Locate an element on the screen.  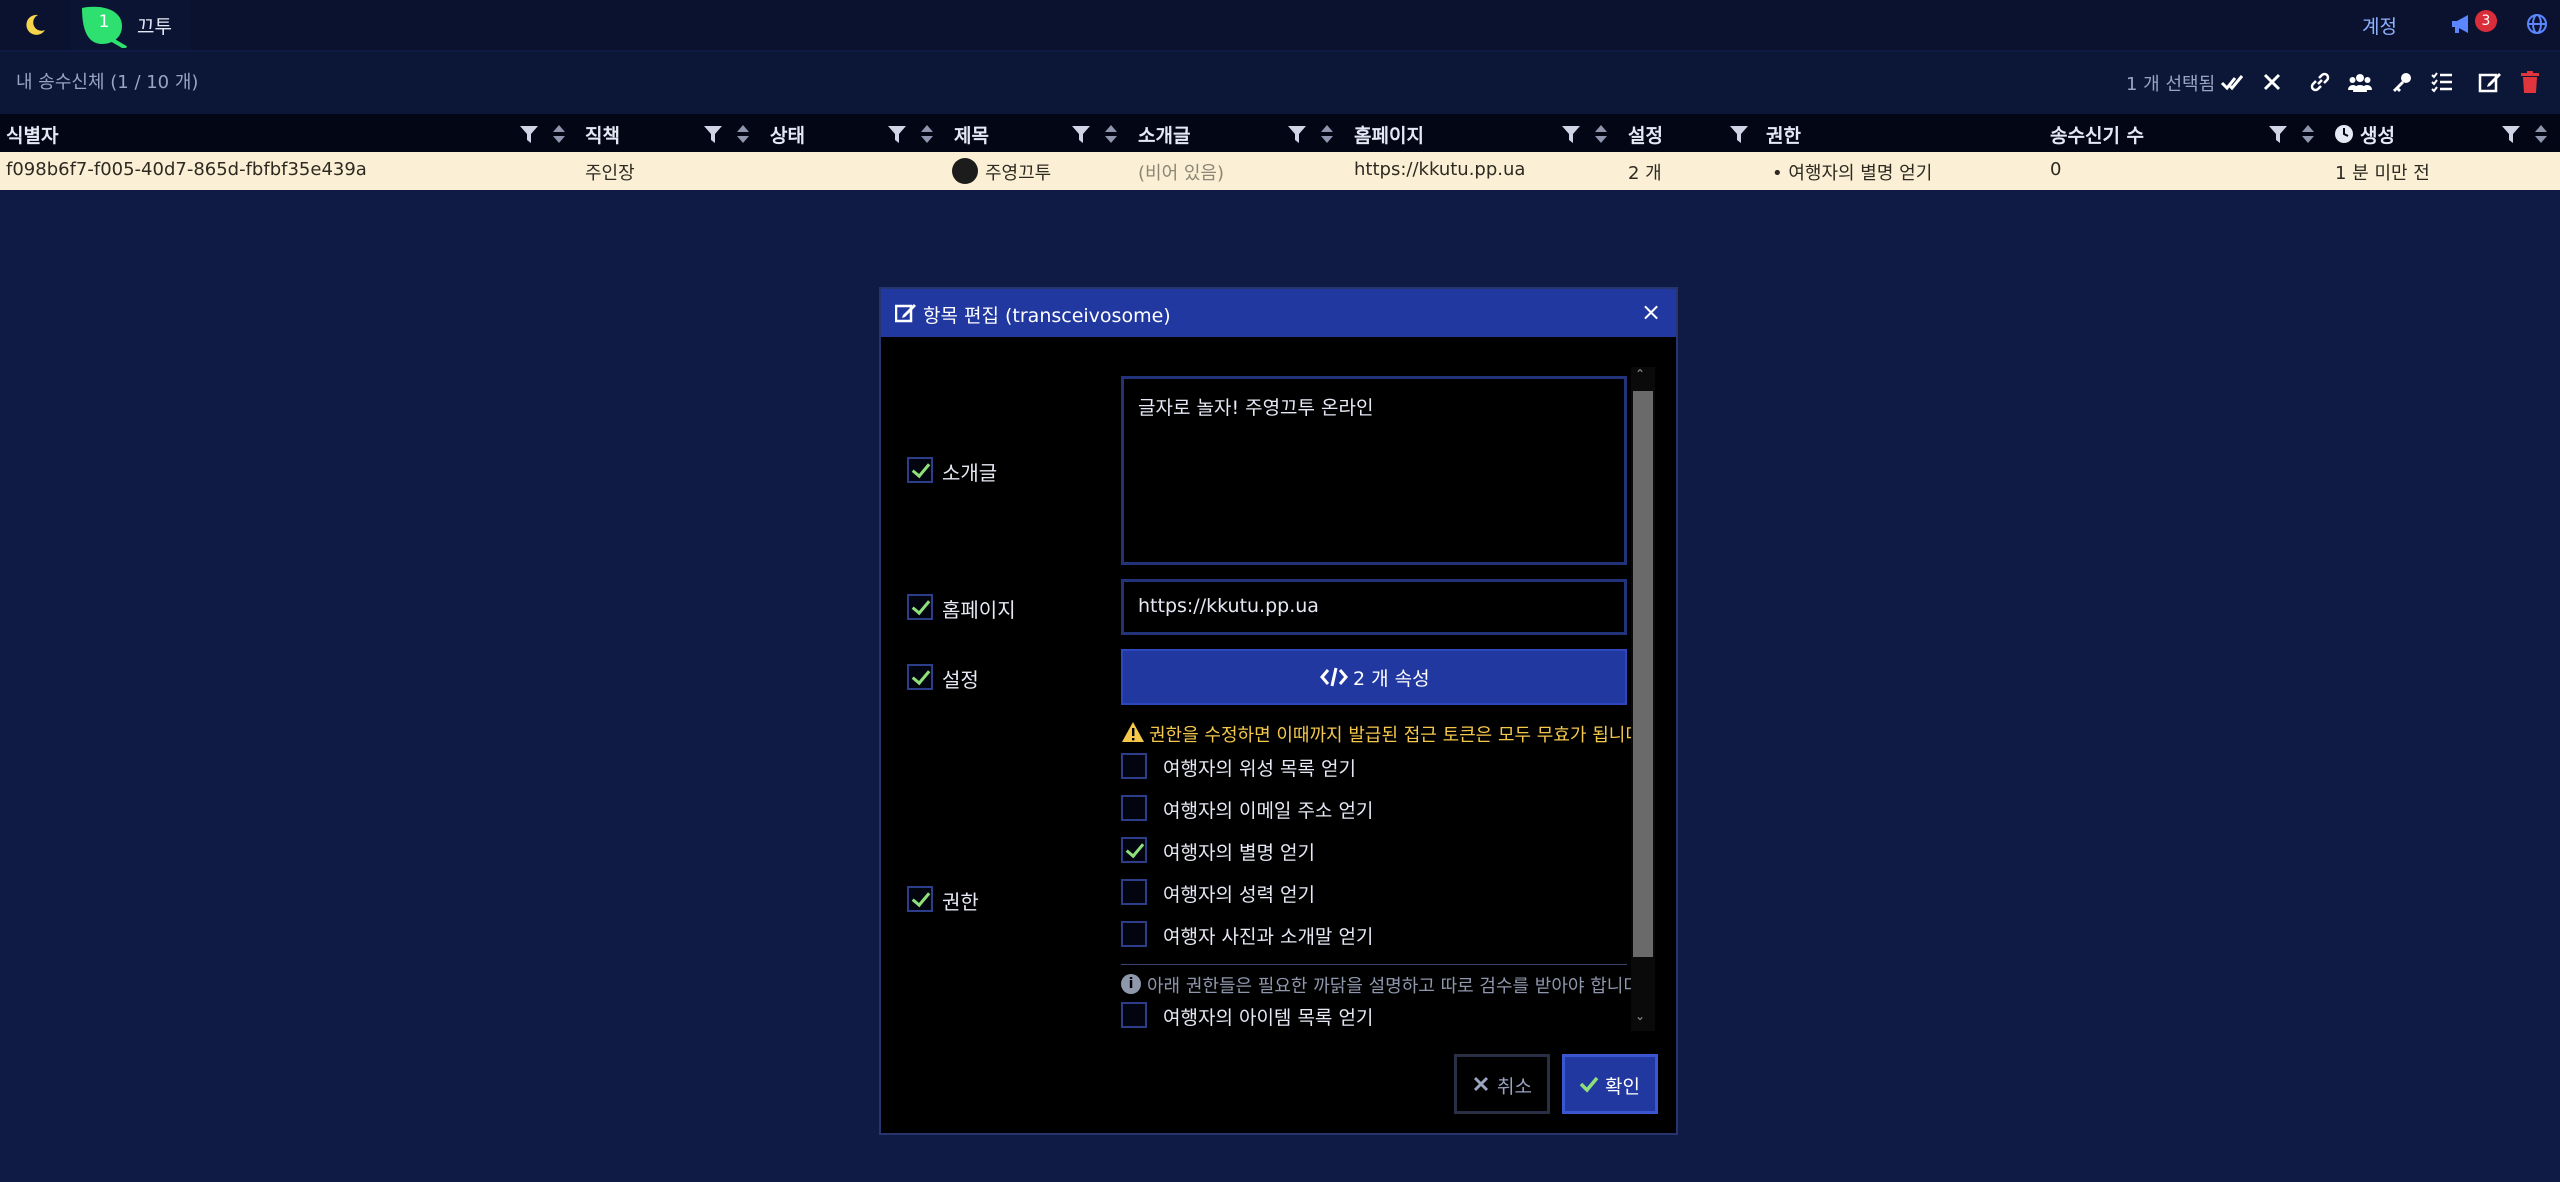
perm-label-satellites: 여행자의 위성 목록 얻기 is located at coordinates (1259, 769).